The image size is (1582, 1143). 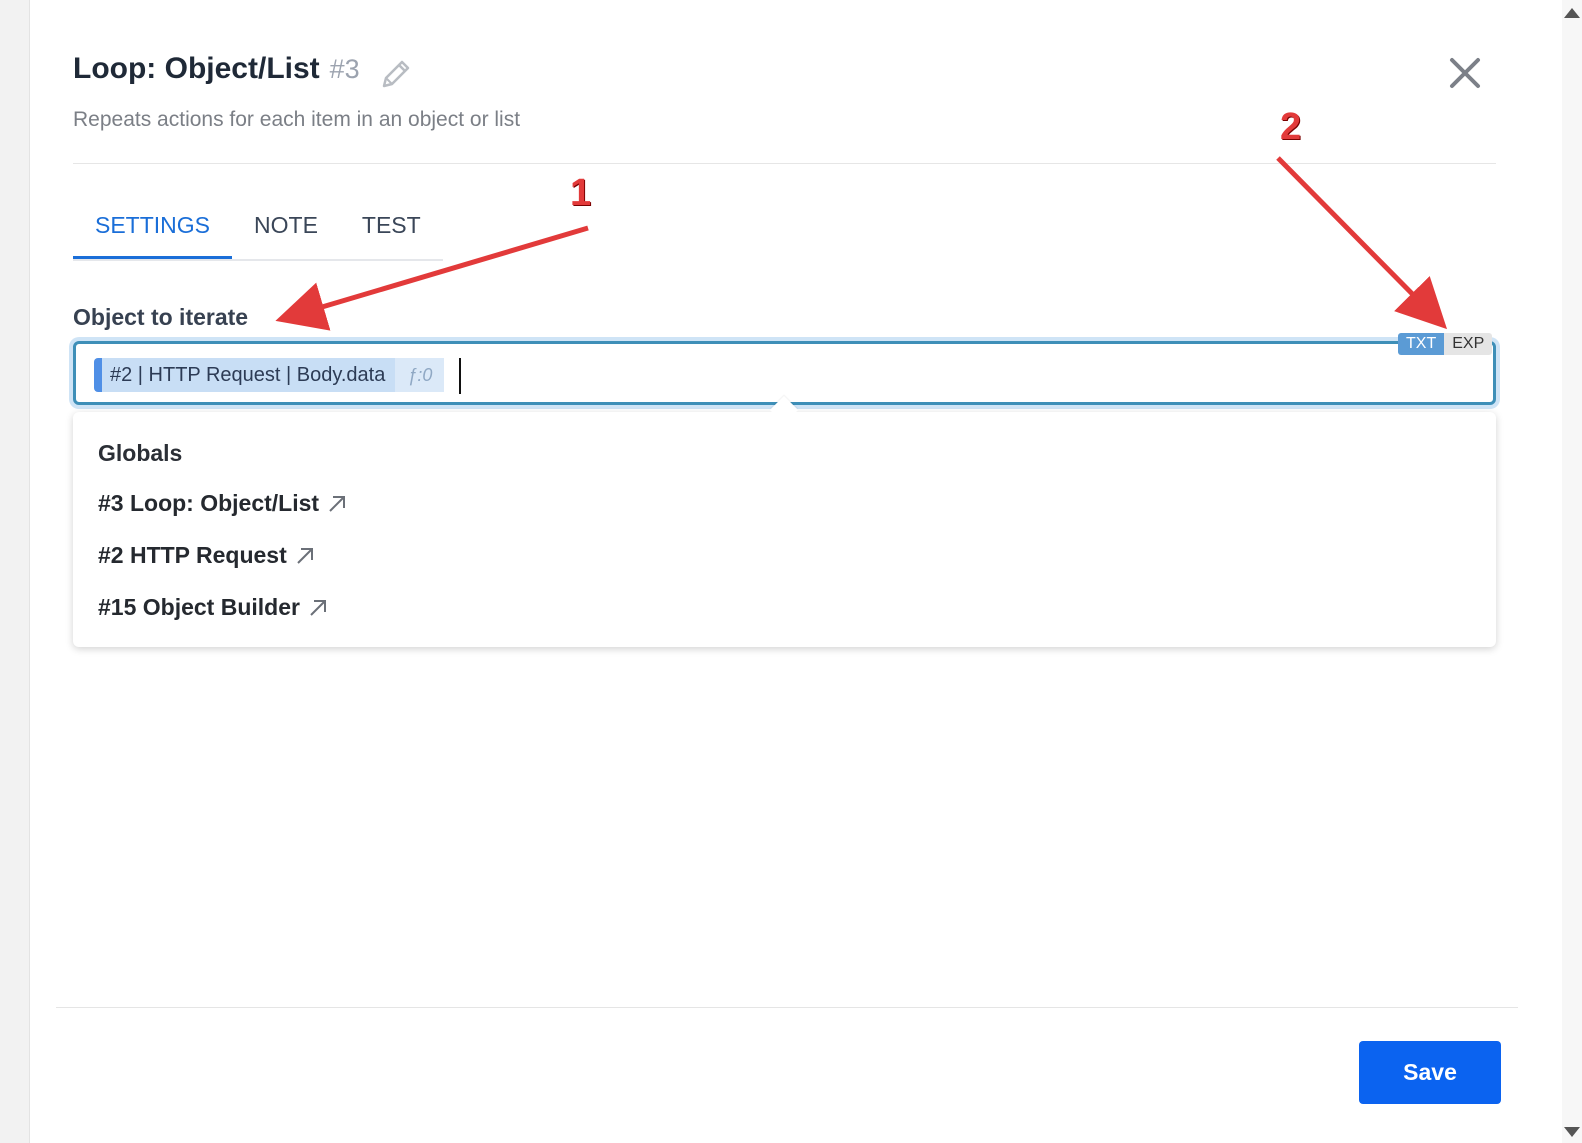 I want to click on dialog-title-row: Loop: Object/List #3, so click(x=216, y=69).